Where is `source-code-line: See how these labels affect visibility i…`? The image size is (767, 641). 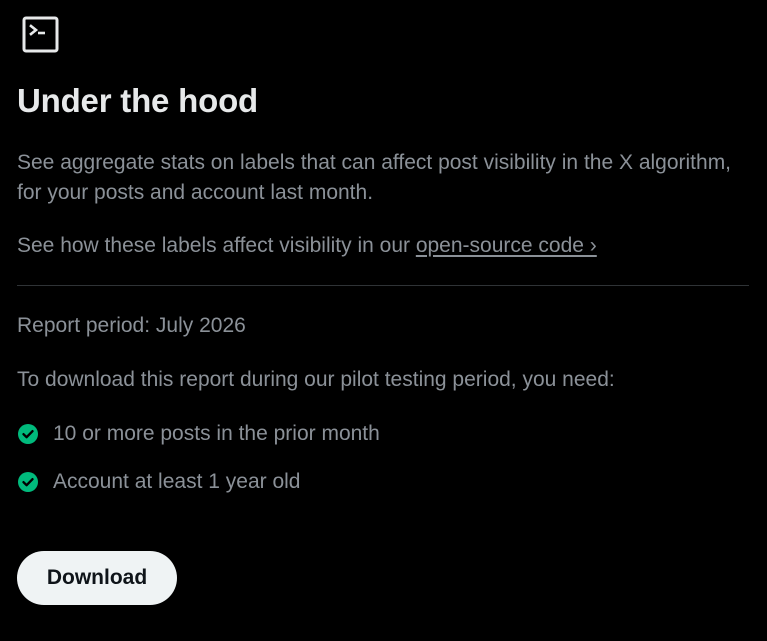 source-code-line: See how these labels affect visibility i… is located at coordinates (382, 246).